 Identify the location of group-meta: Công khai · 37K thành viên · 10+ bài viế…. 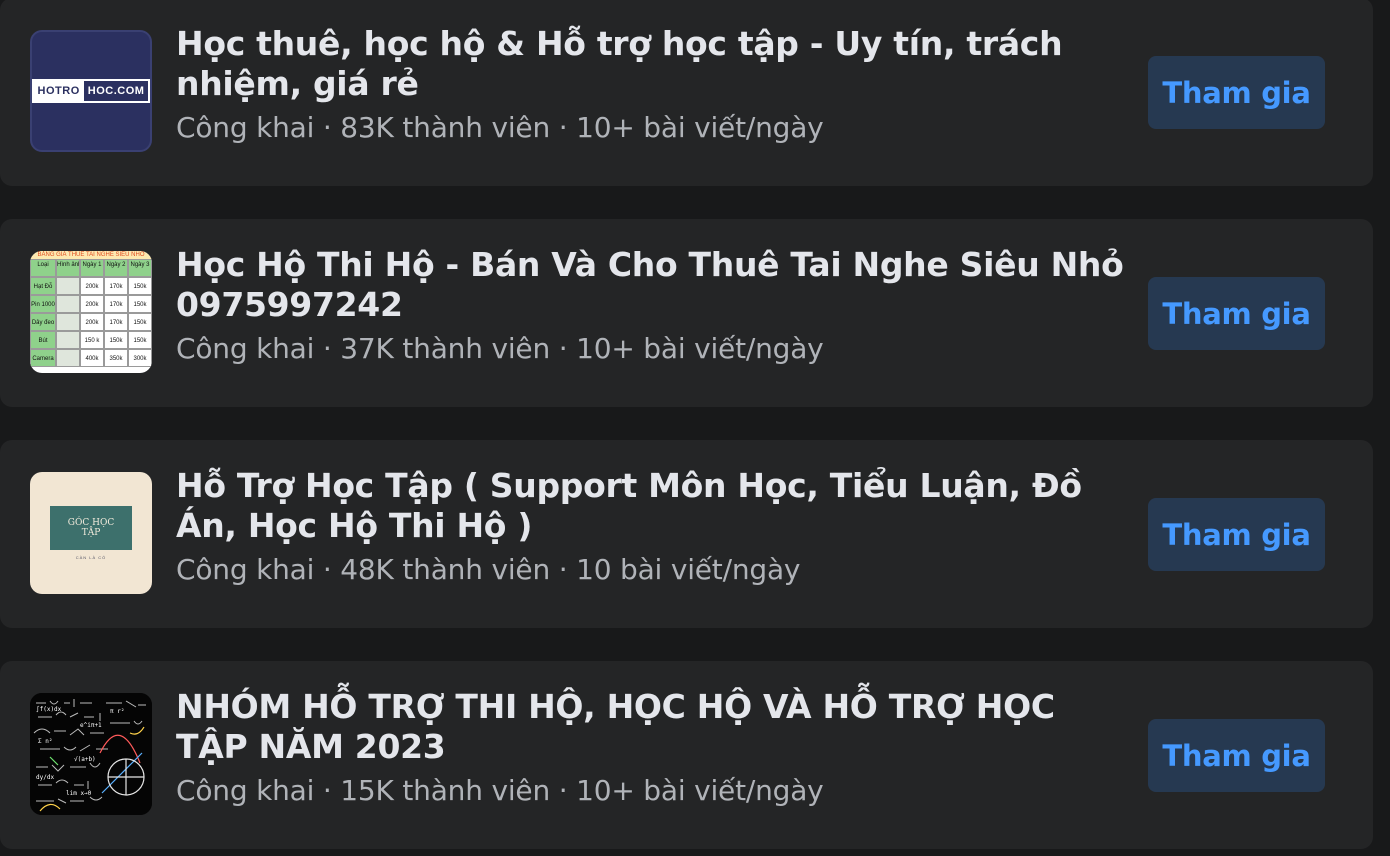
(500, 348).